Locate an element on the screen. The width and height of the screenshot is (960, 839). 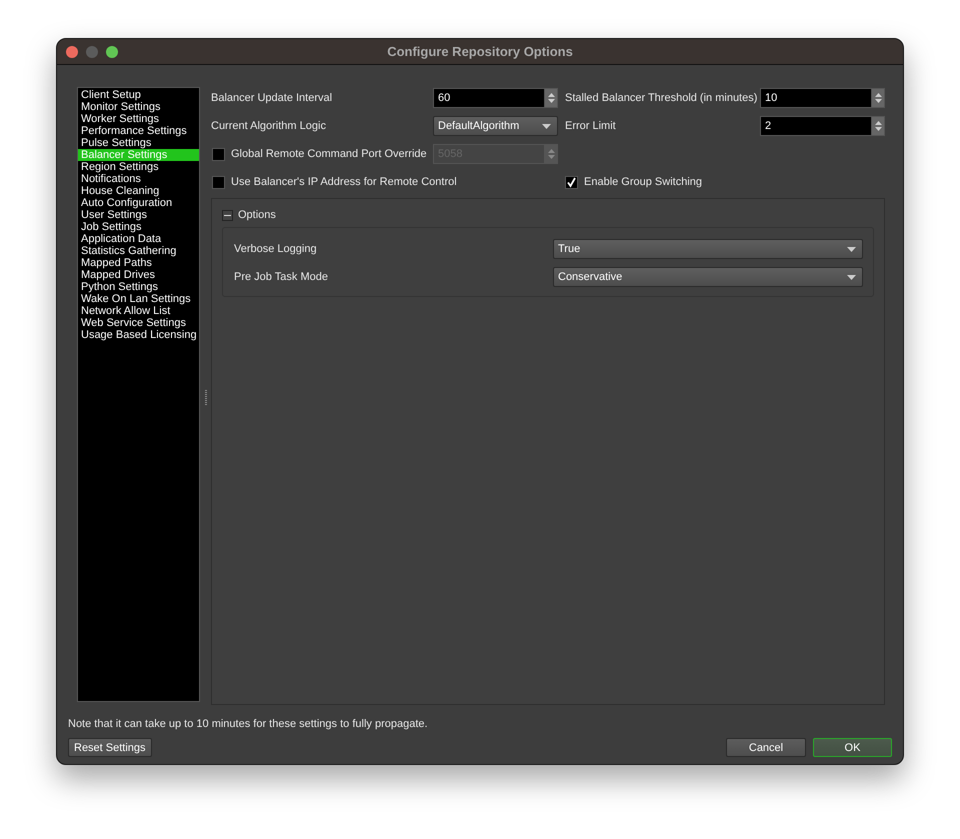
window-title: Configure Repository Options is located at coordinates (480, 51).